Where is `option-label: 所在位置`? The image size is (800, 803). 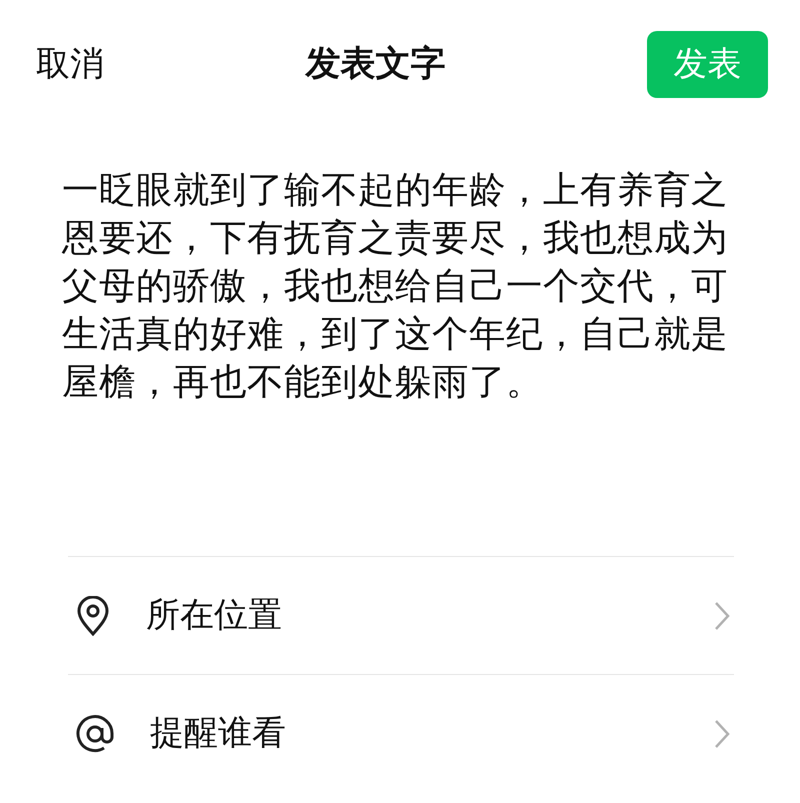 option-label: 所在位置 is located at coordinates (430, 615).